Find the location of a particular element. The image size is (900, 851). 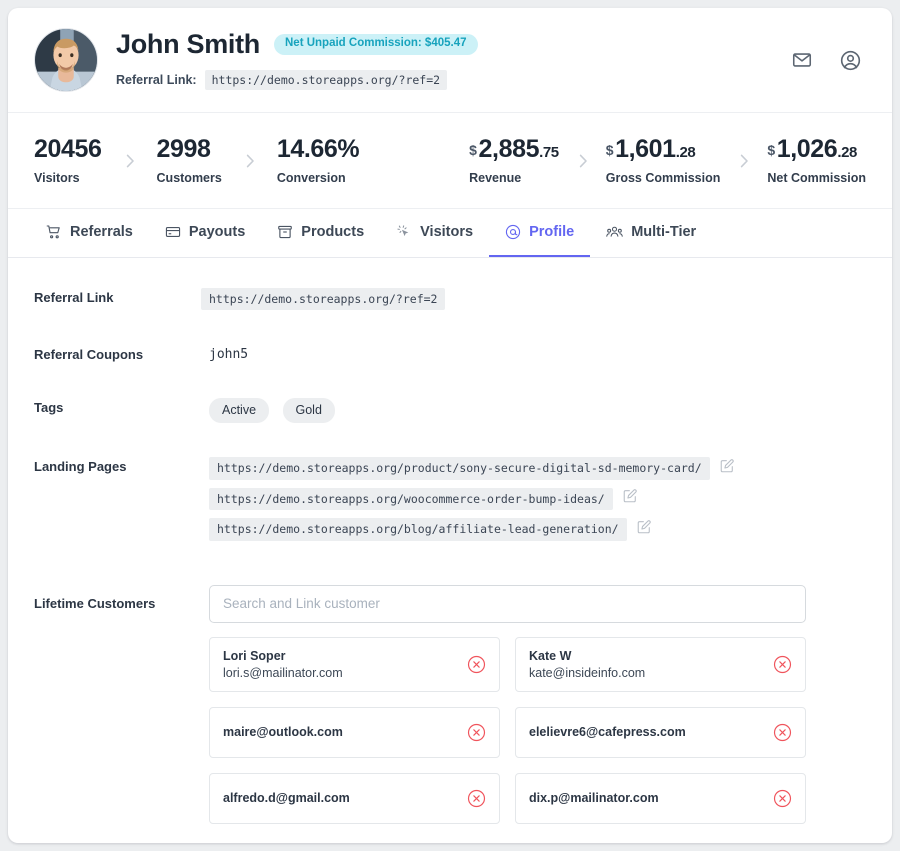

tab-label: Visitors is located at coordinates (447, 232).